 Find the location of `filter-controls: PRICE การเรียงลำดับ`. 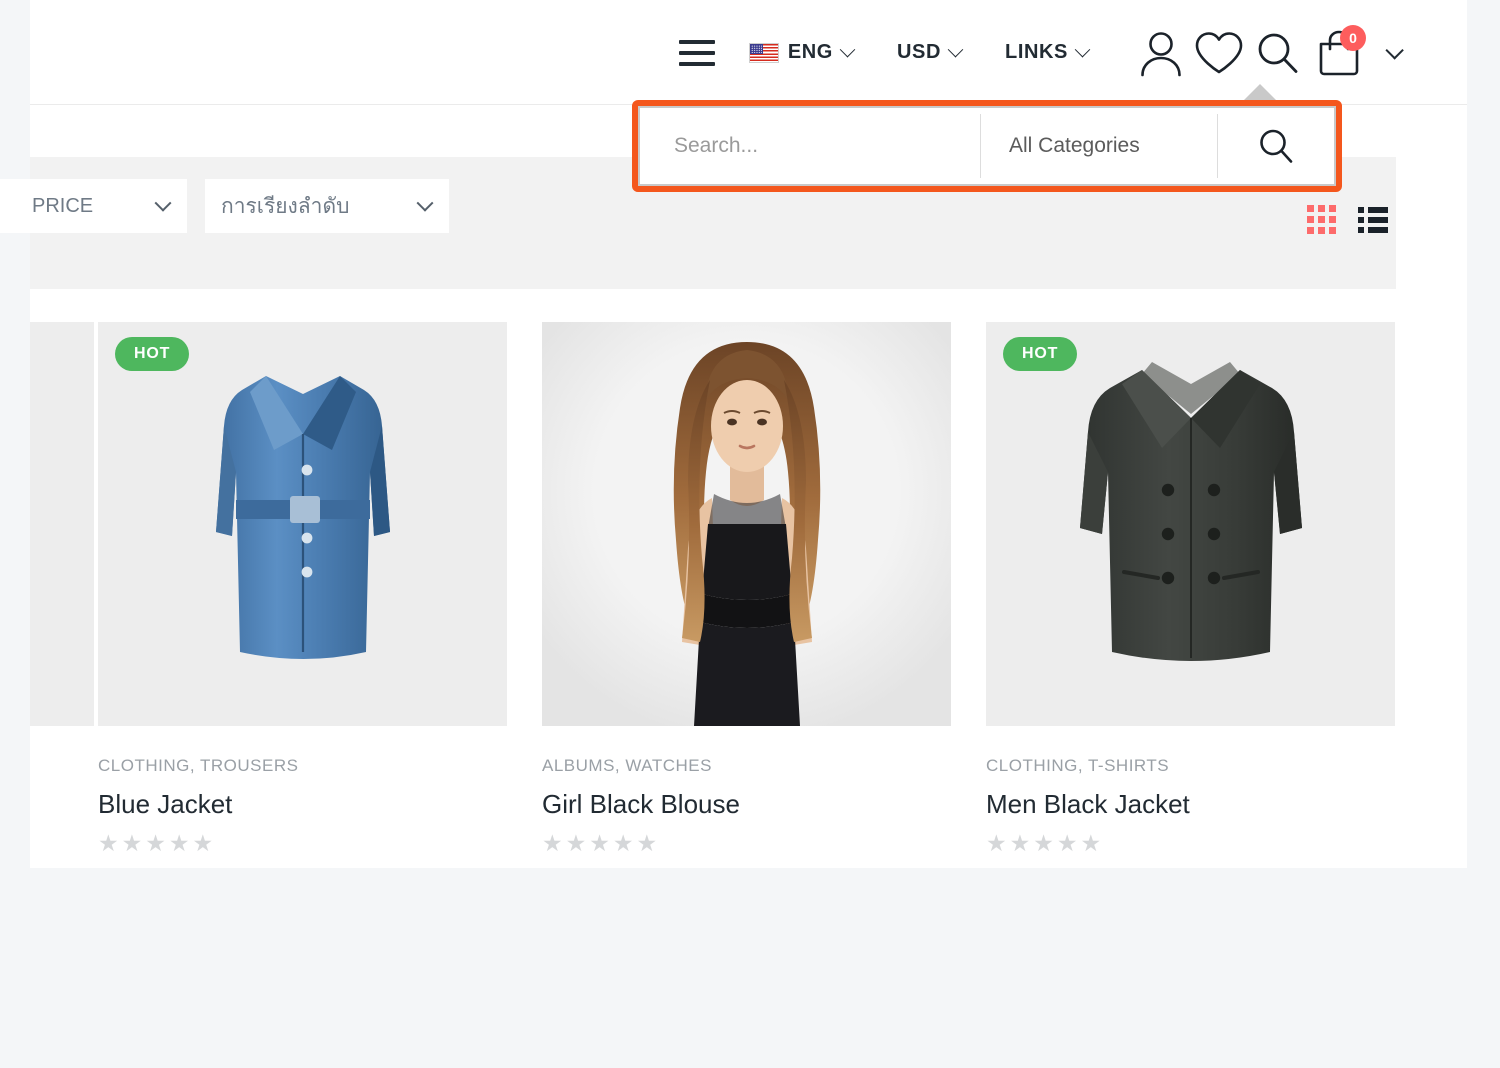

filter-controls: PRICE การเรียงลำดับ is located at coordinates (224, 206).